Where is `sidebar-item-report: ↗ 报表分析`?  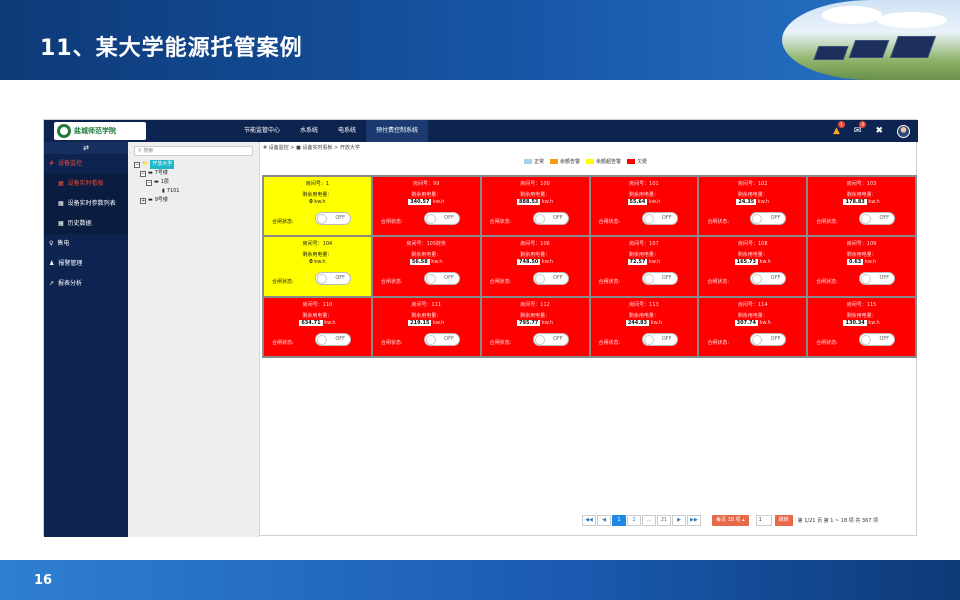 sidebar-item-report: ↗ 报表分析 is located at coordinates (86, 284).